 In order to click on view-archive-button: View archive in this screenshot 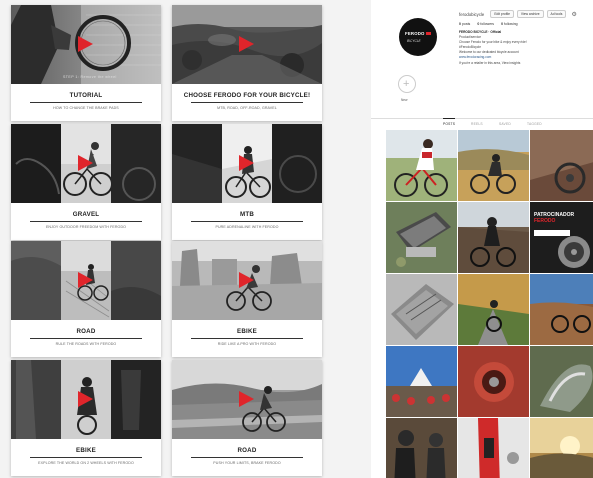, I will do `click(530, 14)`.